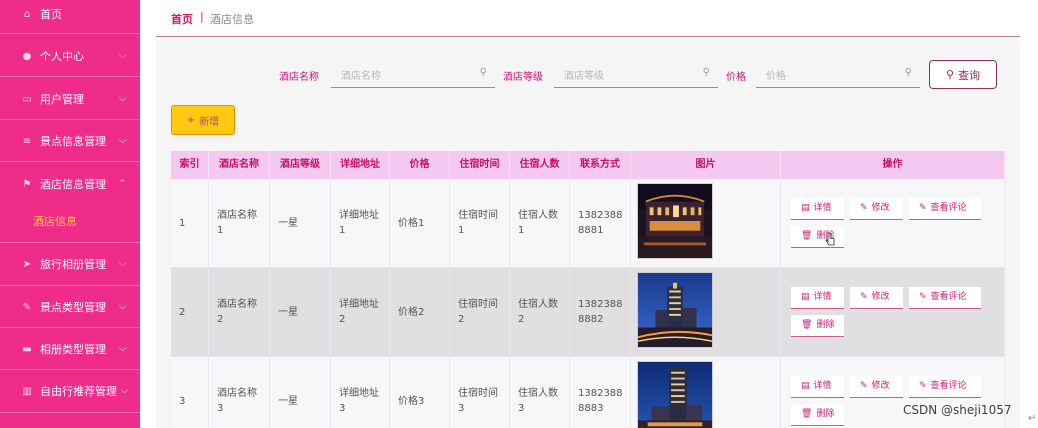 Image resolution: width=1038 pixels, height=428 pixels. What do you see at coordinates (70, 391) in the screenshot?
I see `sidebar-item-free-travel: ▥ 自由行推荐管理 ⌵` at bounding box center [70, 391].